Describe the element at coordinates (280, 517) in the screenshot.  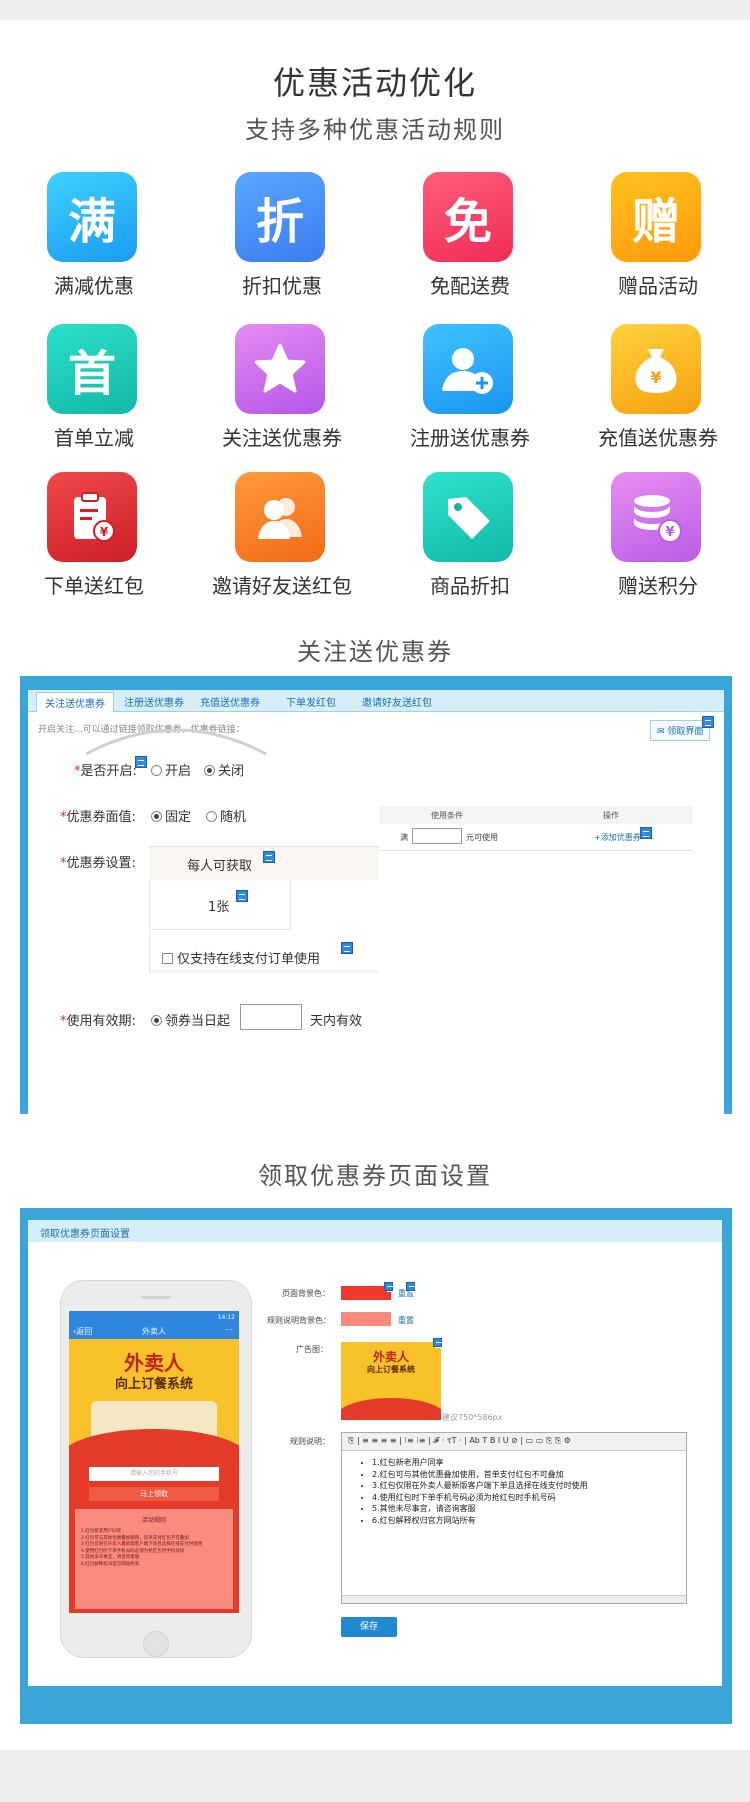
I see `friends-icon` at that location.